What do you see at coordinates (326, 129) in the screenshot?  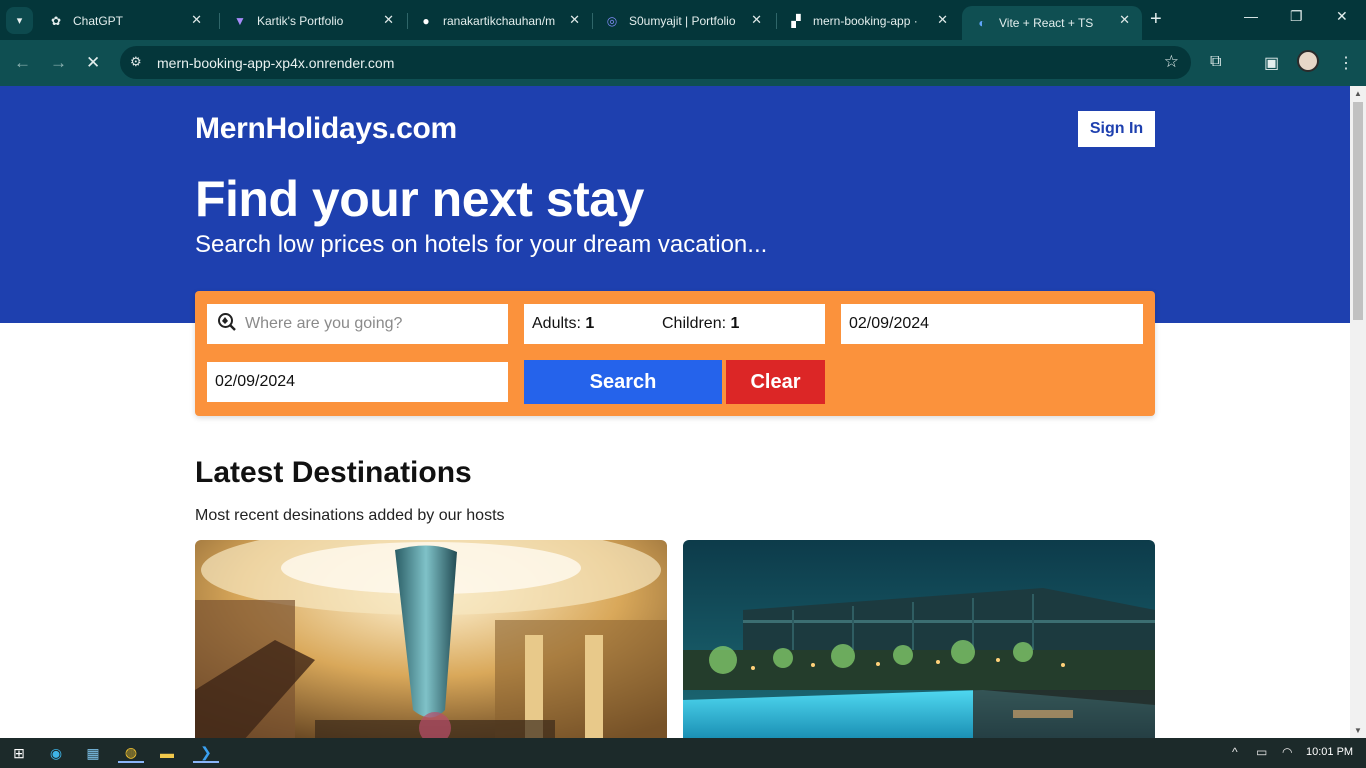 I see `site-logo: MernHolidays.com` at bounding box center [326, 129].